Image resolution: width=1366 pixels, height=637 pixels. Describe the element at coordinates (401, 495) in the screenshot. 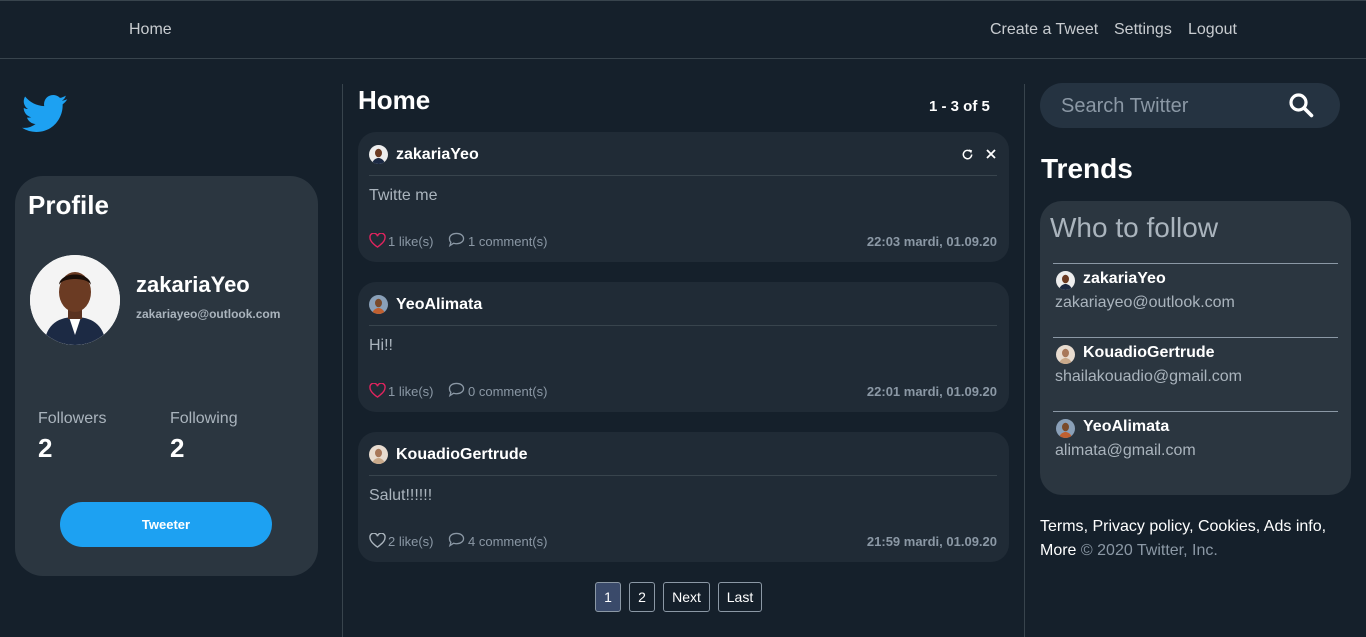

I see `tweet-text: Salut!!!!!!` at that location.